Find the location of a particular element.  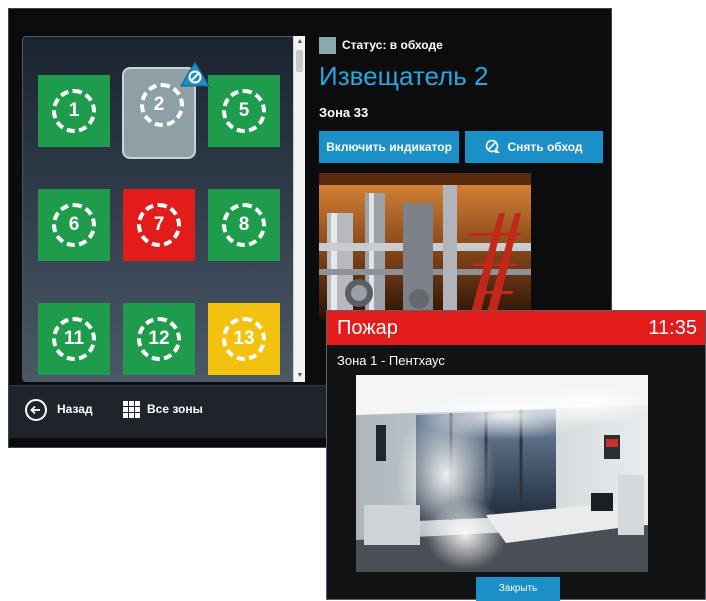

zone-tile-12: 12 is located at coordinates (159, 339).